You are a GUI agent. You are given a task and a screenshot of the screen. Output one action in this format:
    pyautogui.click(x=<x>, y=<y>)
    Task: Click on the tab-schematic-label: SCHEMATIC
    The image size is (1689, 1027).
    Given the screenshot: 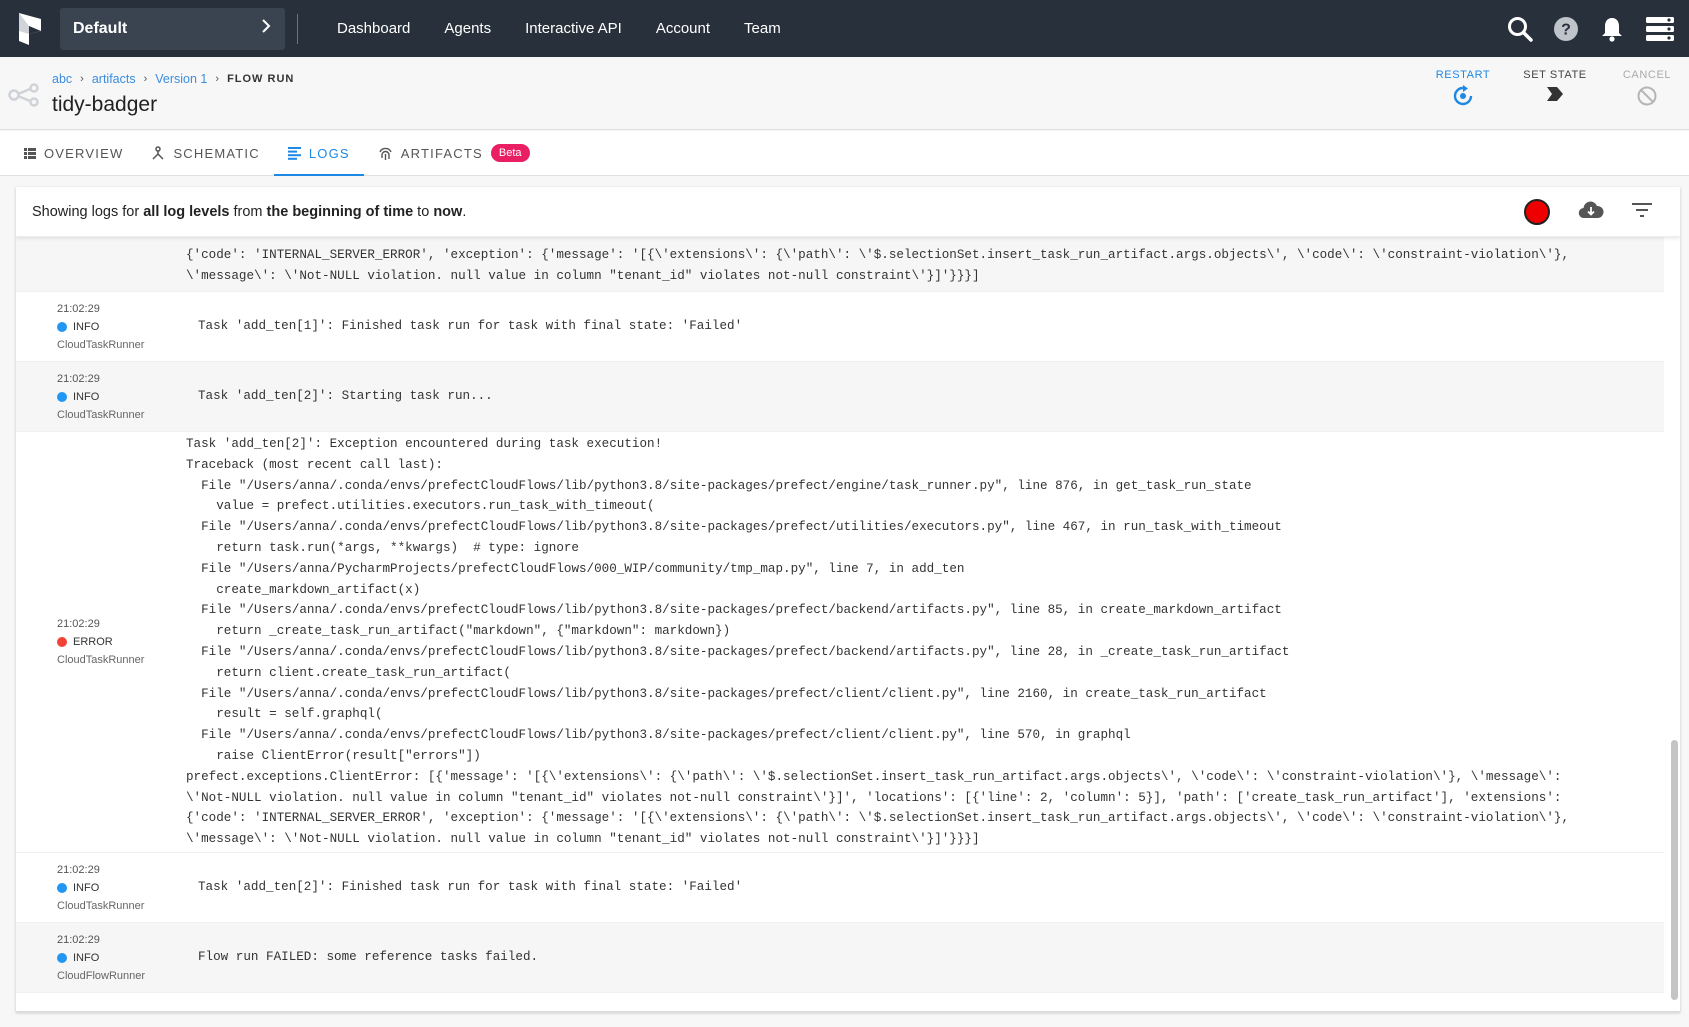 What is the action you would take?
    pyautogui.click(x=216, y=153)
    